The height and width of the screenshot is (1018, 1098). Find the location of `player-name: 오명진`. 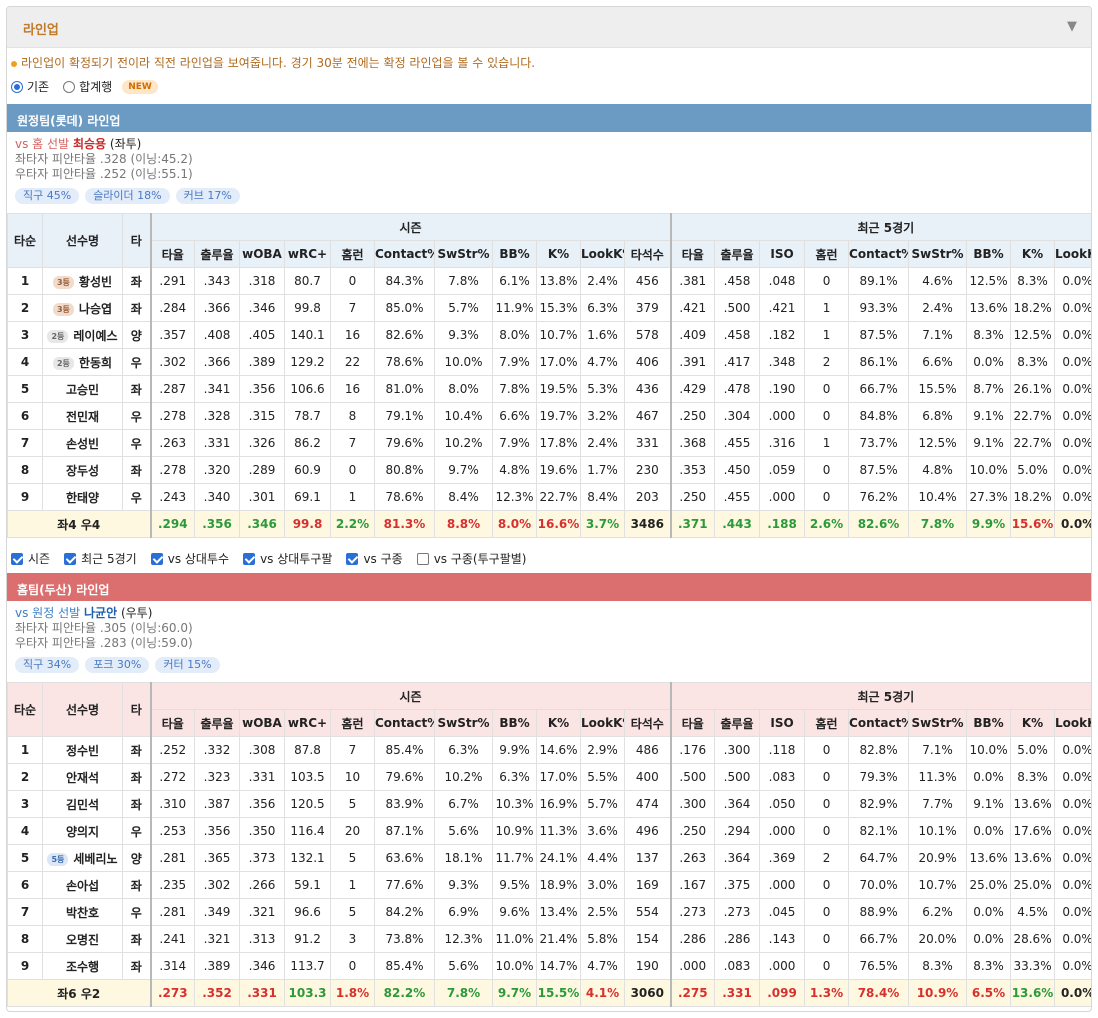

player-name: 오명진 is located at coordinates (82, 940).